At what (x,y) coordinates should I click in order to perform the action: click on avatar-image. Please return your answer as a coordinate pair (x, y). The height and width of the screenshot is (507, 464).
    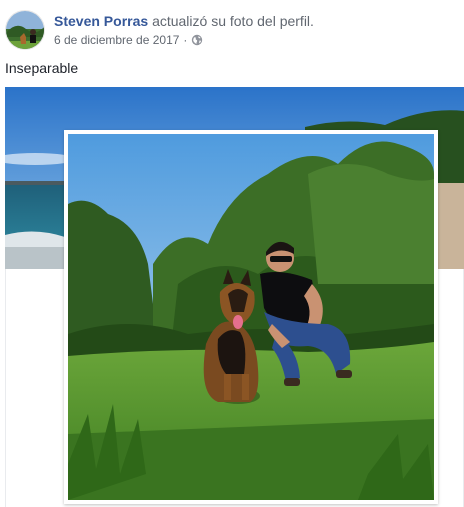
    Looking at the image, I should click on (25, 30).